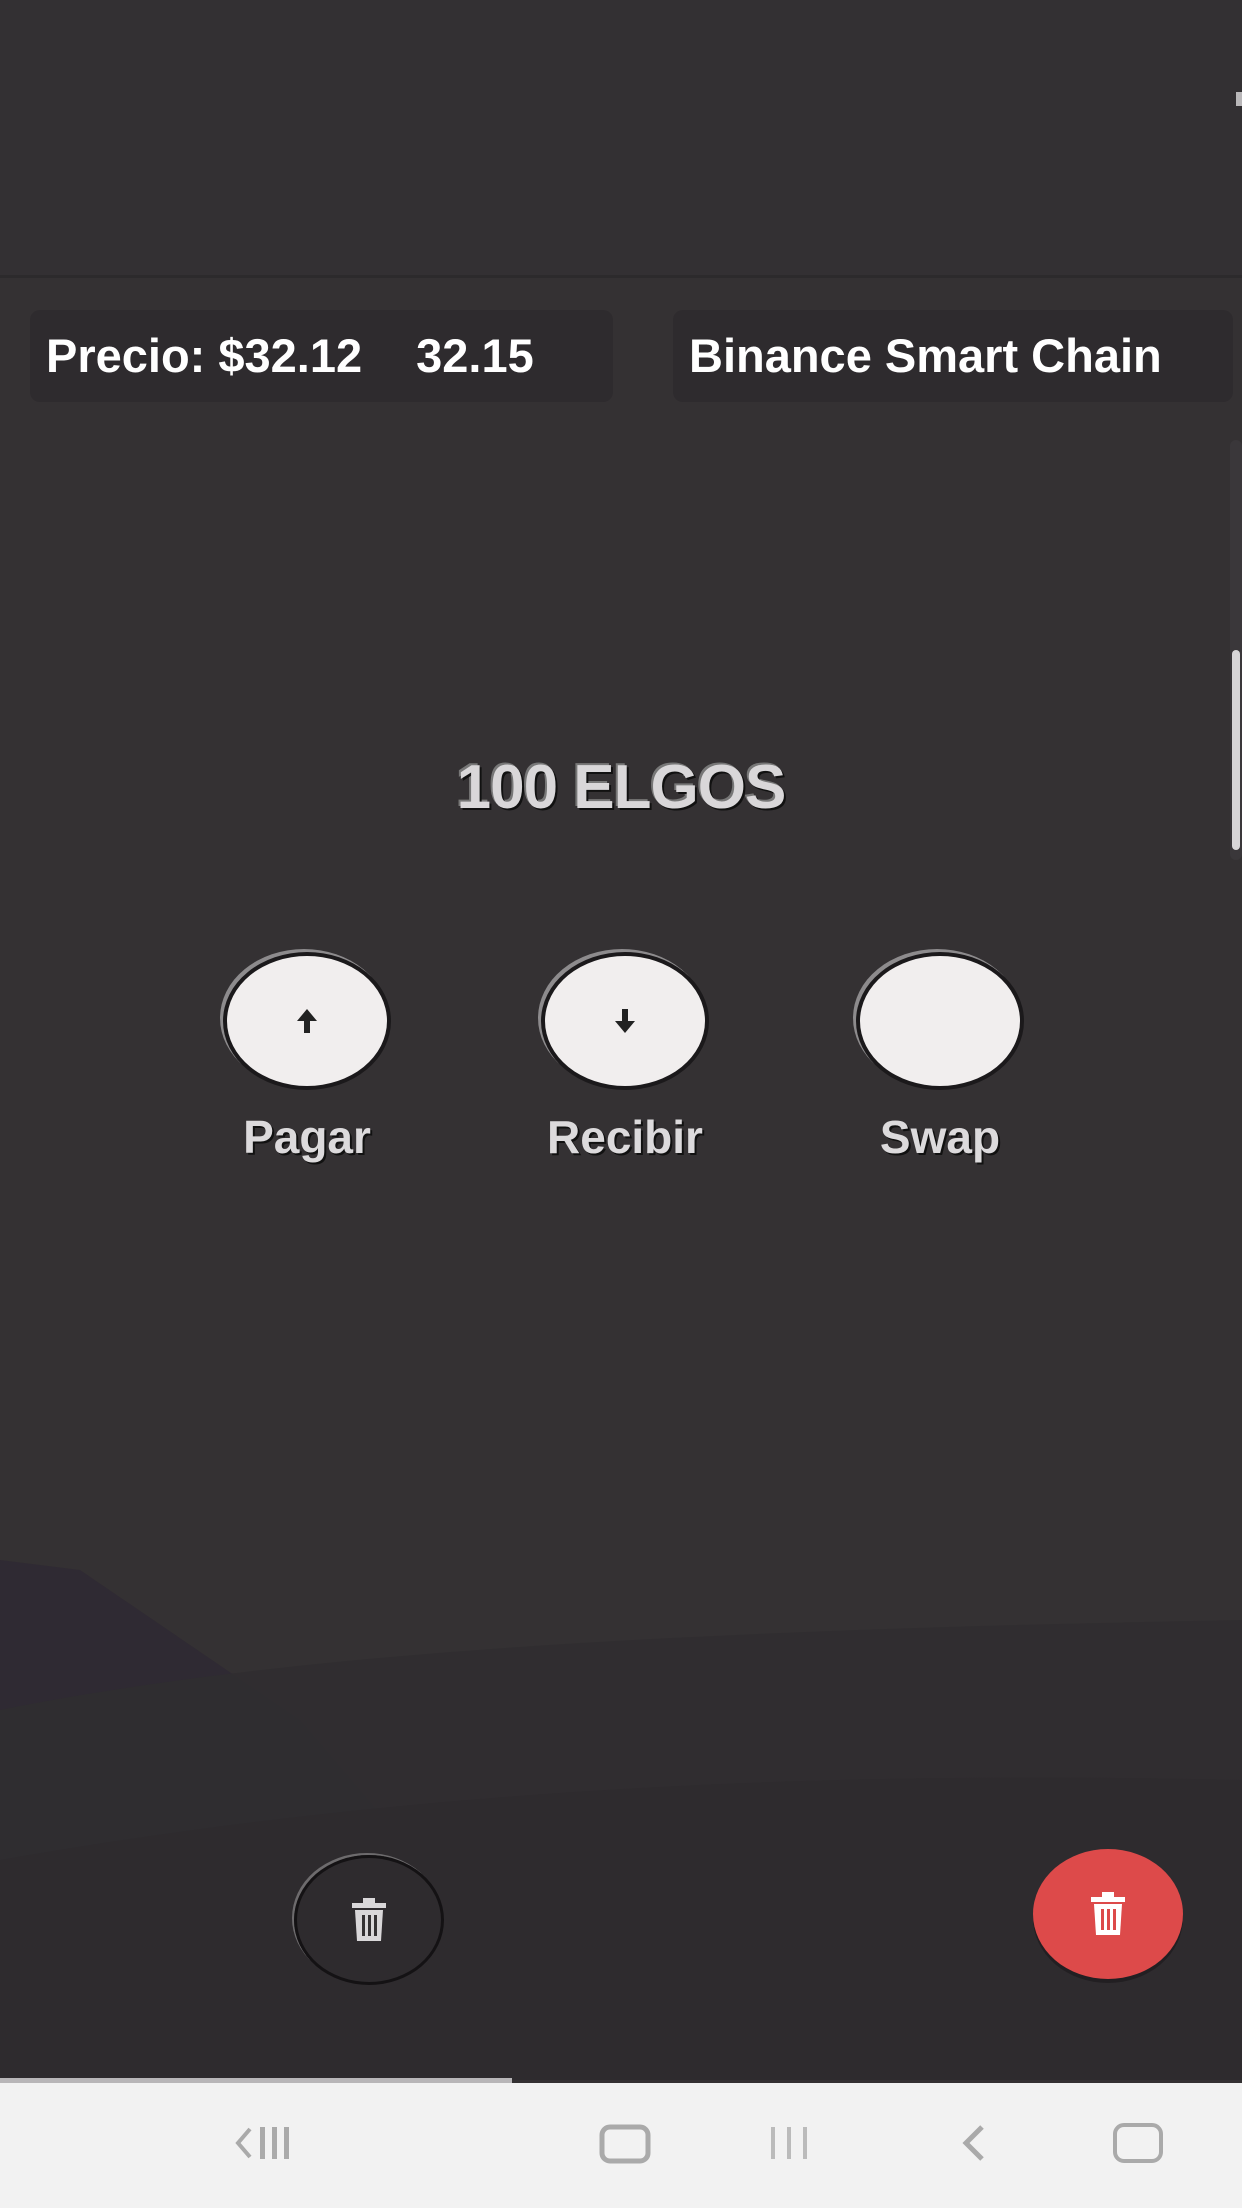  What do you see at coordinates (204, 355) in the screenshot?
I see `price-label: Precio: $32.12` at bounding box center [204, 355].